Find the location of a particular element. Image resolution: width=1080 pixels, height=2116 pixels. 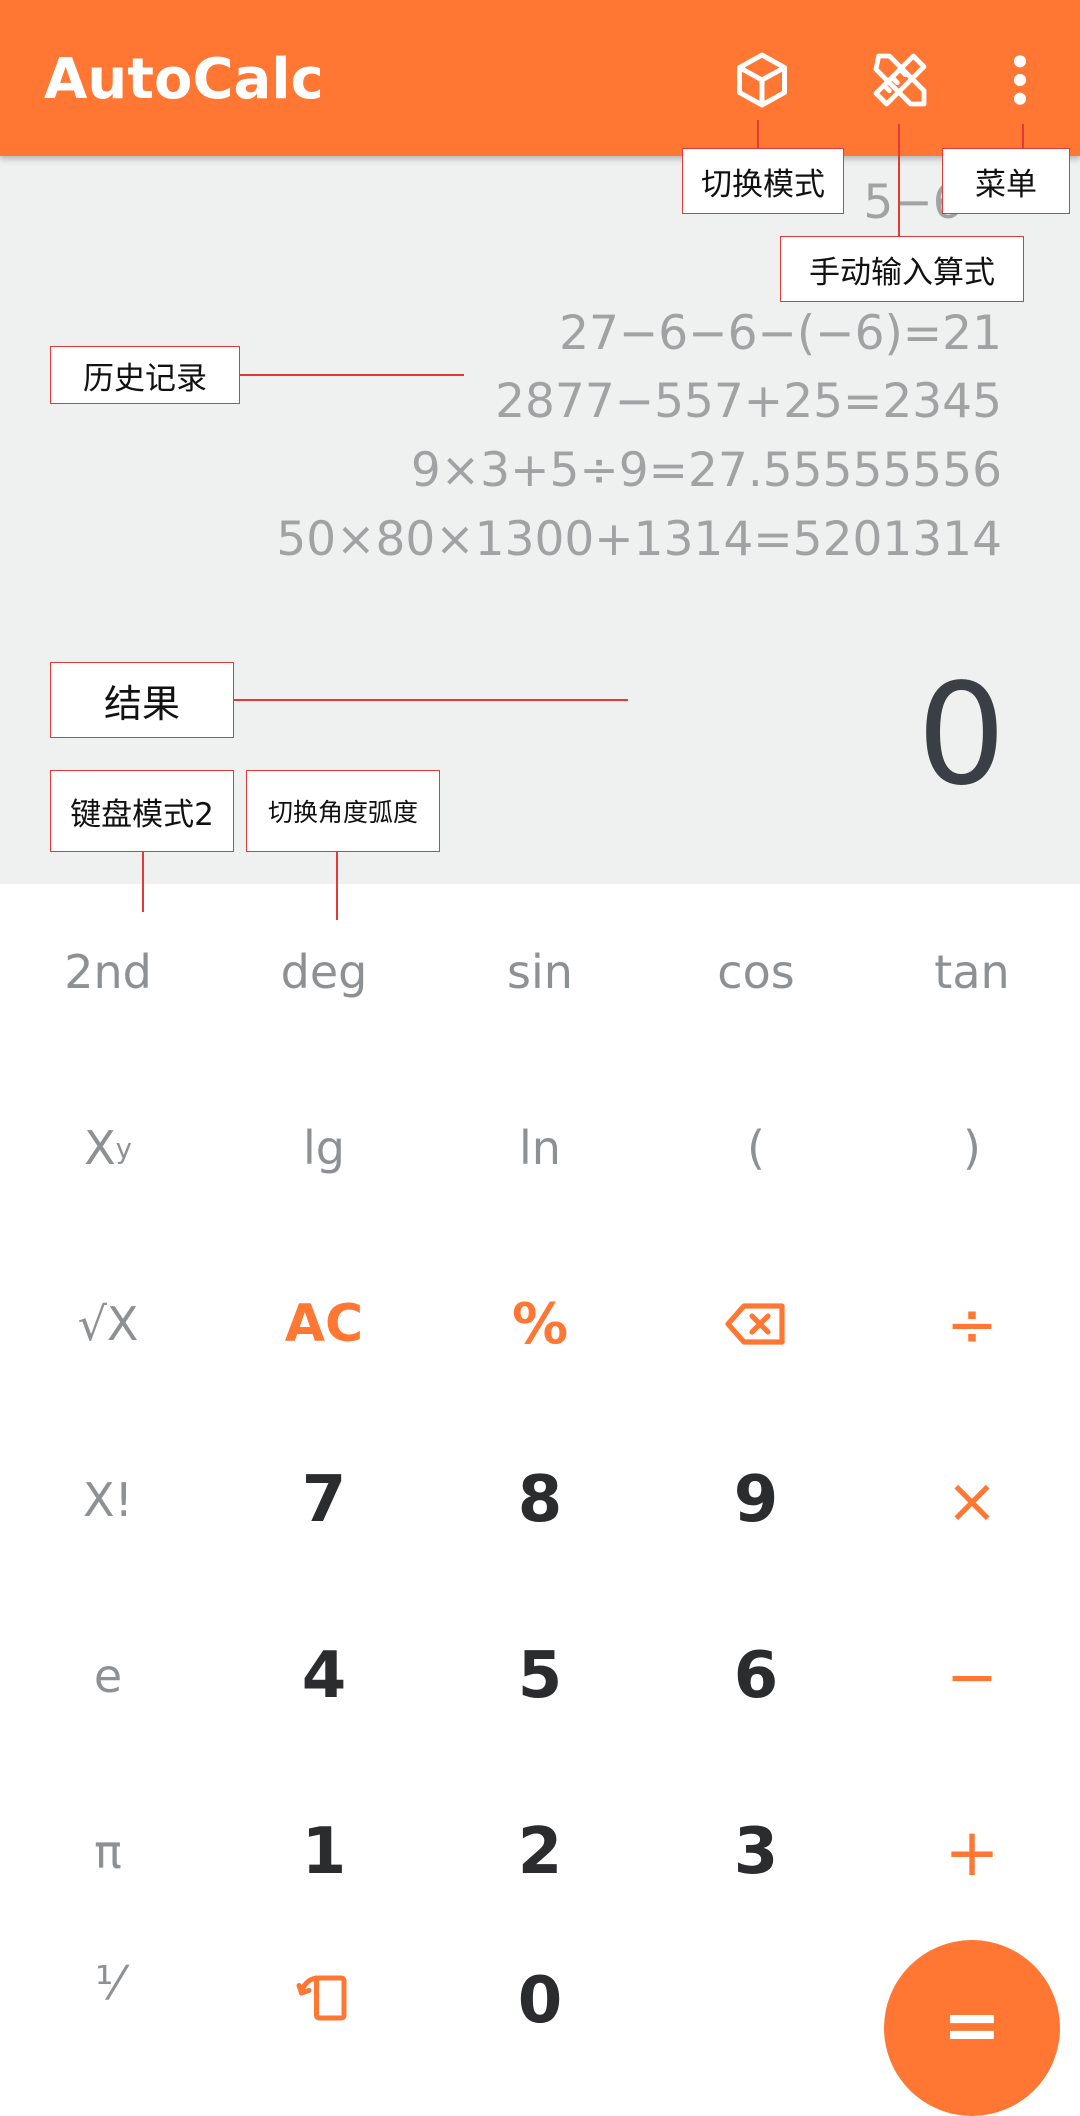

result-display: 0 is located at coordinates (961, 735).